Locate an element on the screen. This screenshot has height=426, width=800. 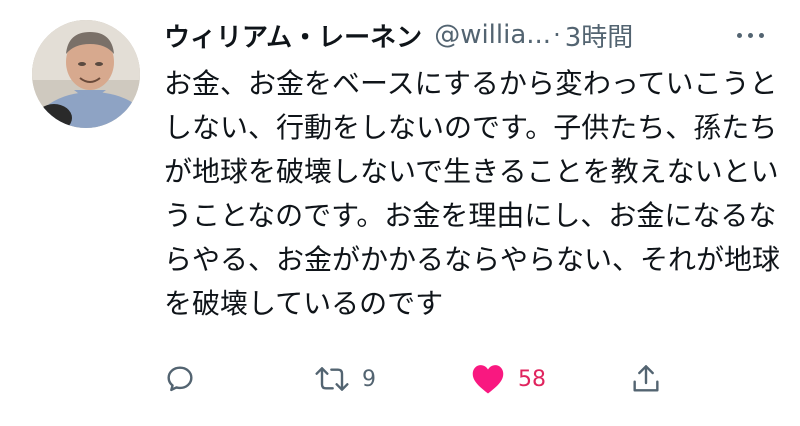
share-icon is located at coordinates (646, 378).